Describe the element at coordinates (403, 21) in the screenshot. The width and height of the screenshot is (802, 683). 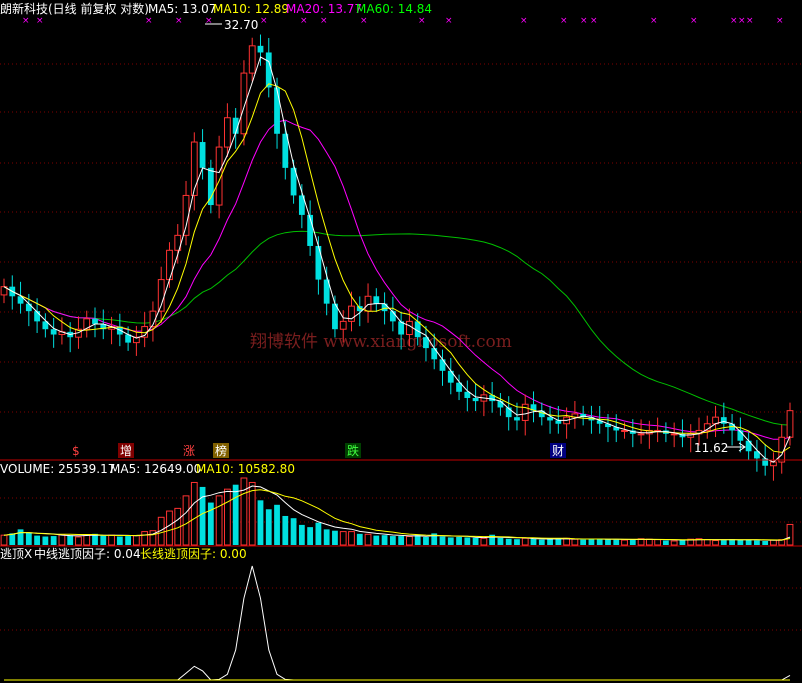
I see `x-markers: × × × × × × × × × × × × × × × × × × × × ×` at that location.